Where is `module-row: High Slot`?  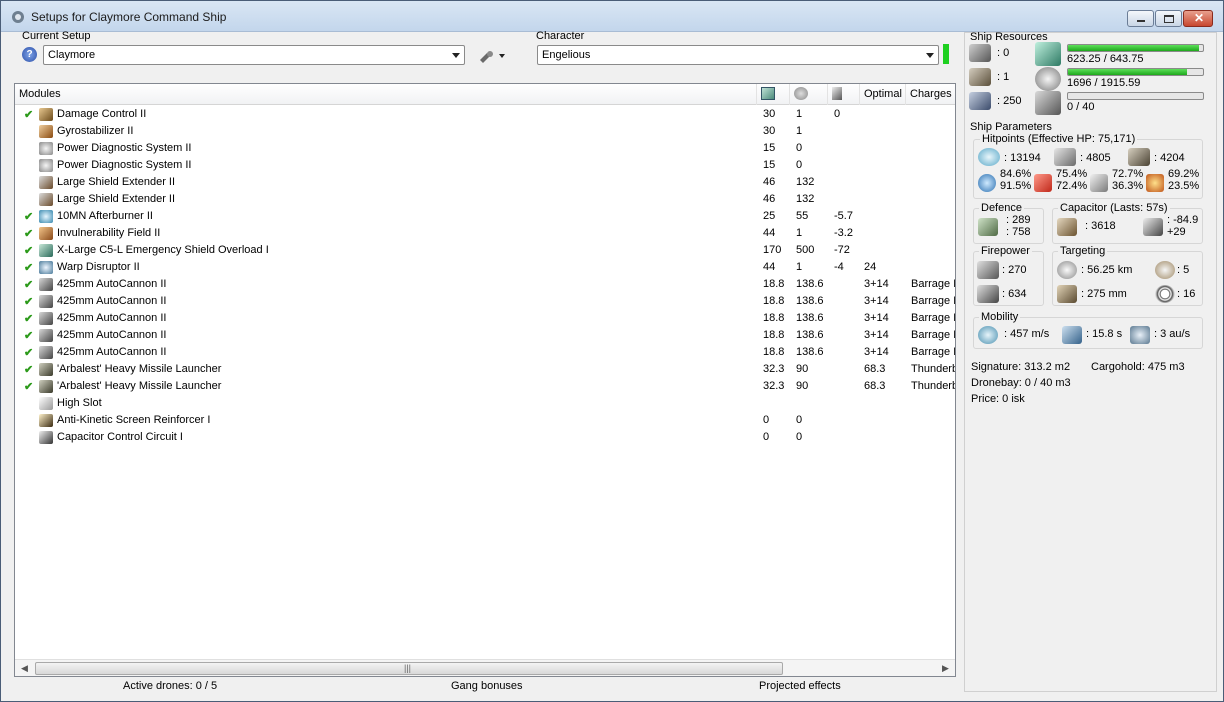 module-row: High Slot is located at coordinates (485, 403).